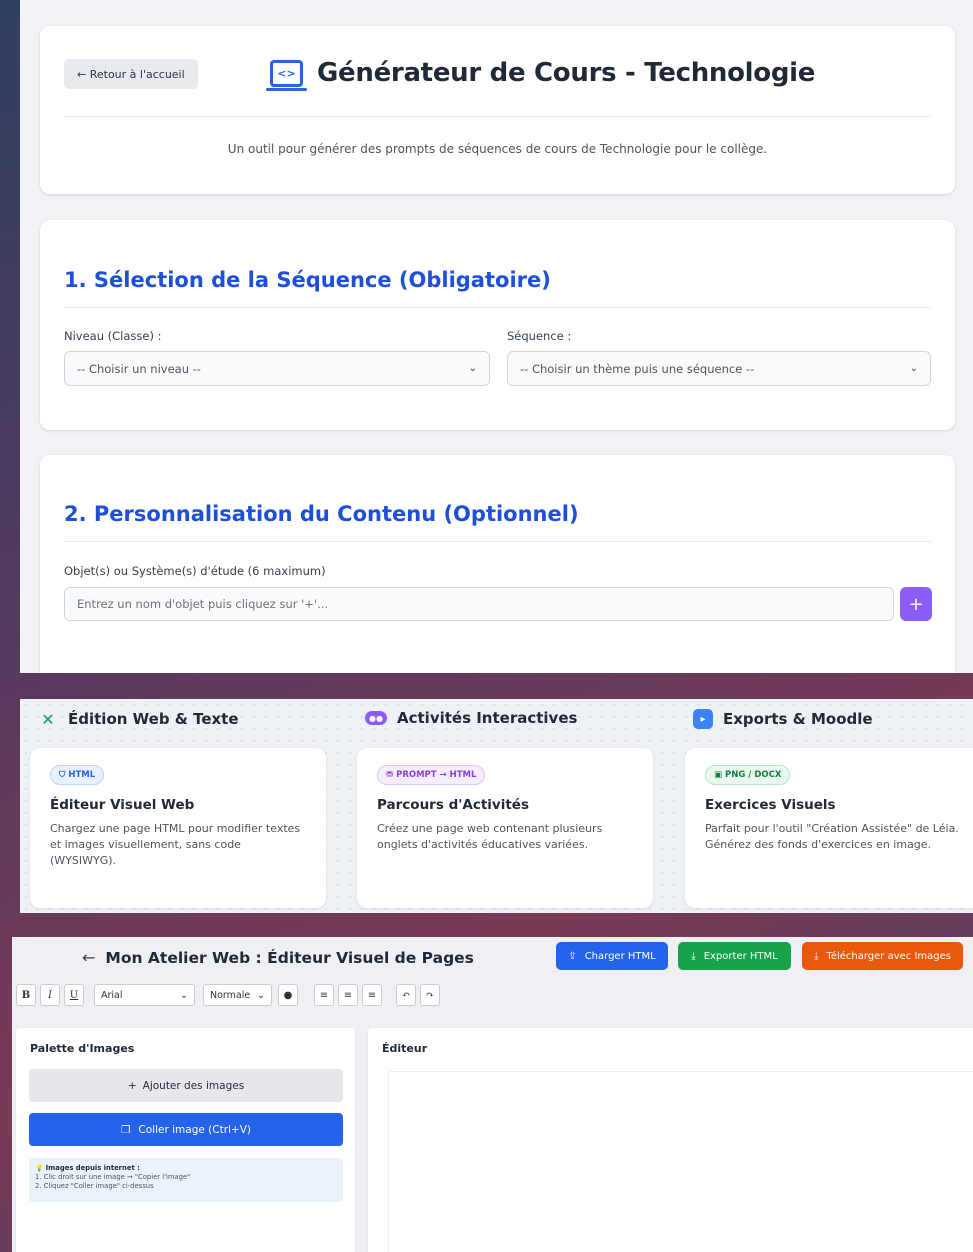 The height and width of the screenshot is (1252, 973). Describe the element at coordinates (430, 995) in the screenshot. I see `redo-icon: ↷` at that location.